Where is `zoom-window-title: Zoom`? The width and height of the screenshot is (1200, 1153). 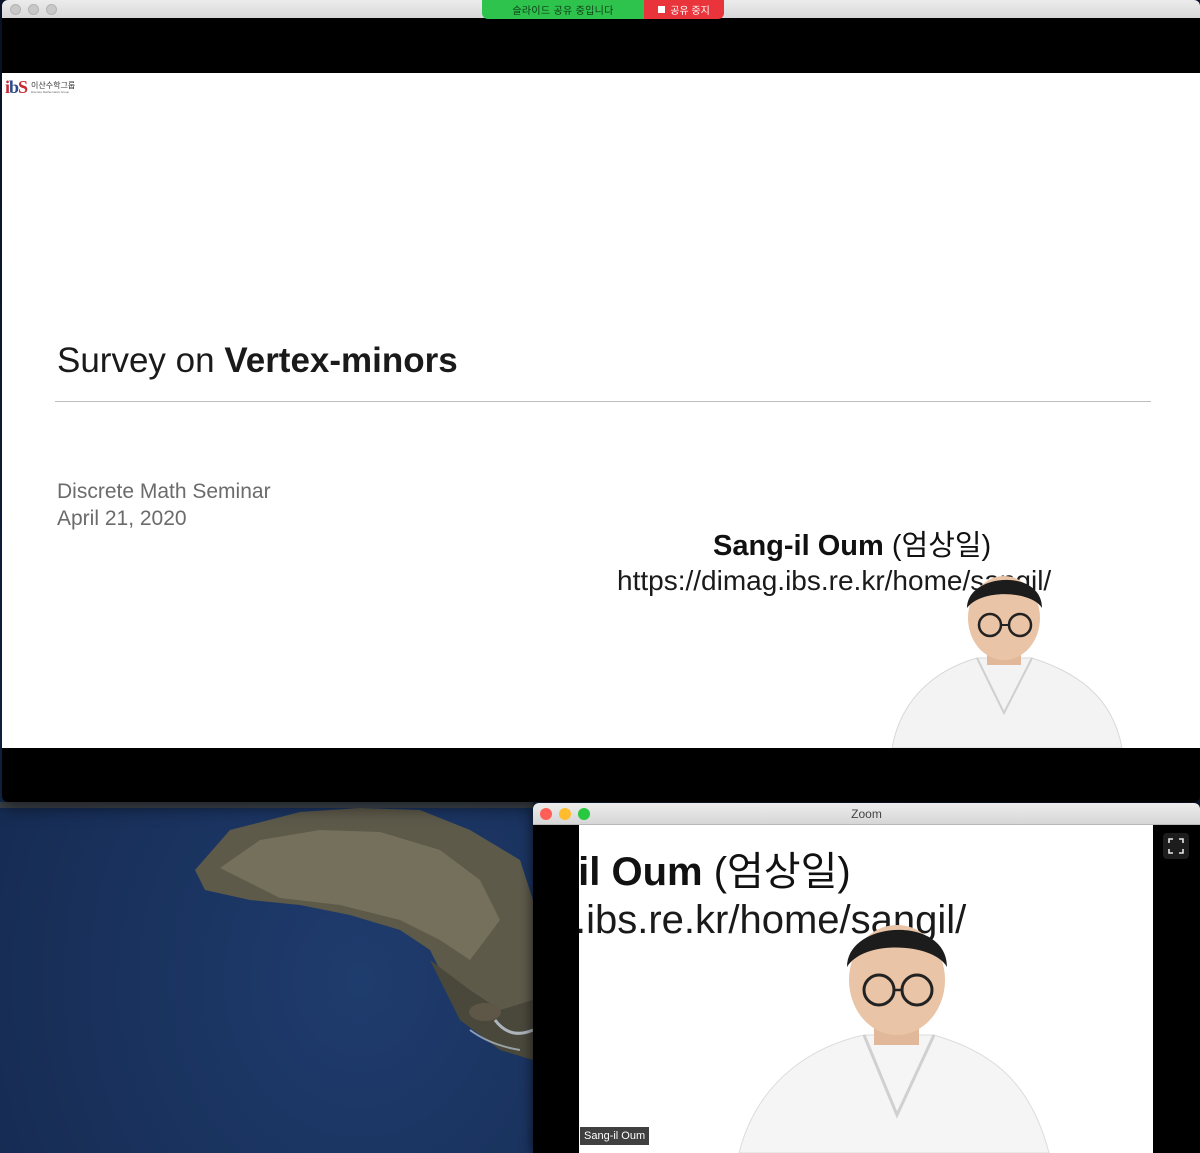 zoom-window-title: Zoom is located at coordinates (866, 814).